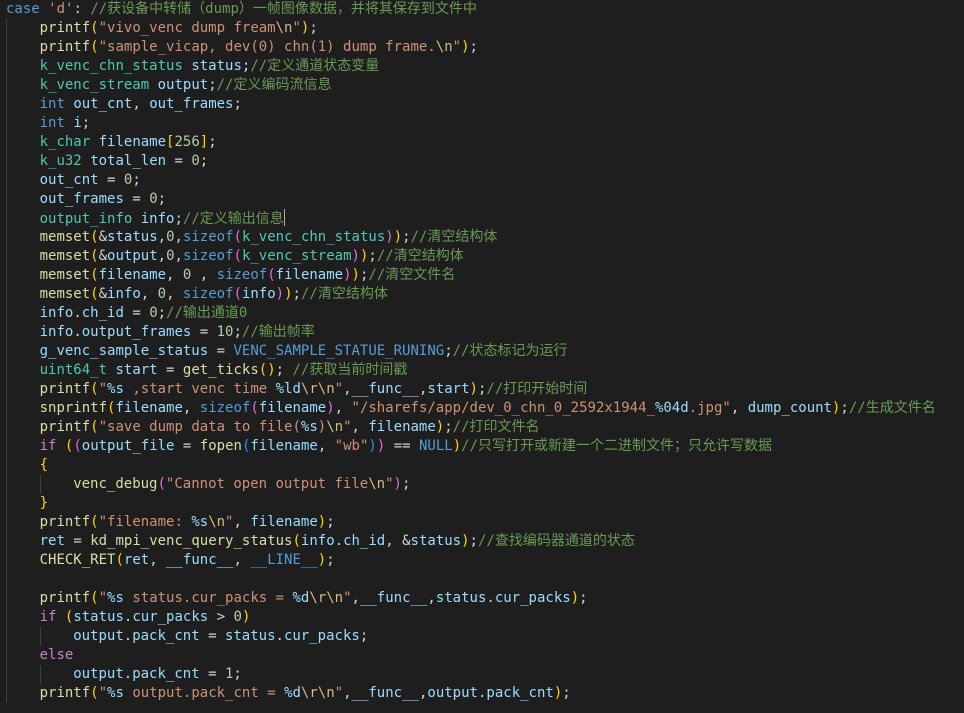  Describe the element at coordinates (56, 655) in the screenshot. I see `code-token: else` at that location.